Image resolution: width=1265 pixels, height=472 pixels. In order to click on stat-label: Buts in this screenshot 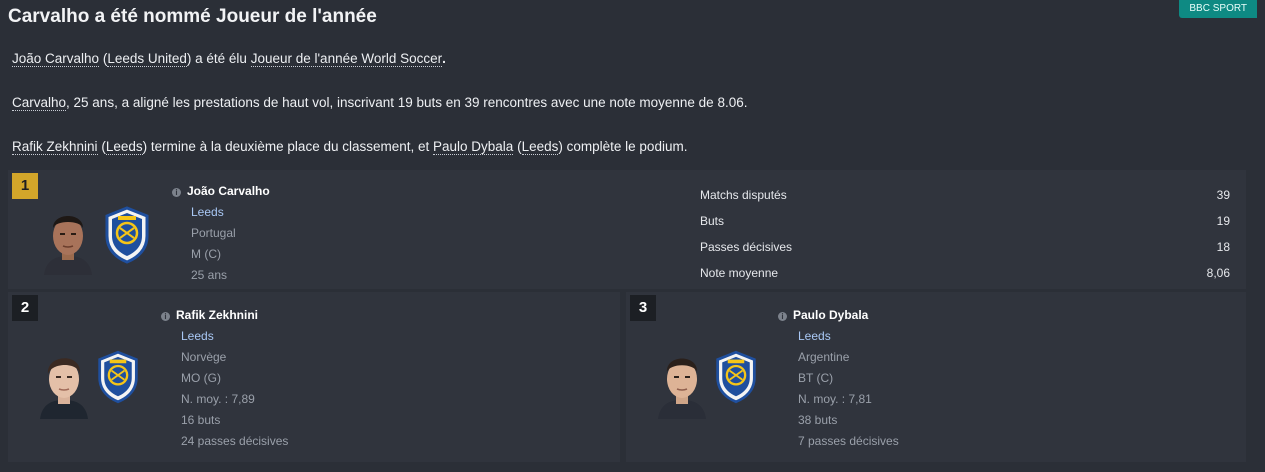, I will do `click(712, 221)`.